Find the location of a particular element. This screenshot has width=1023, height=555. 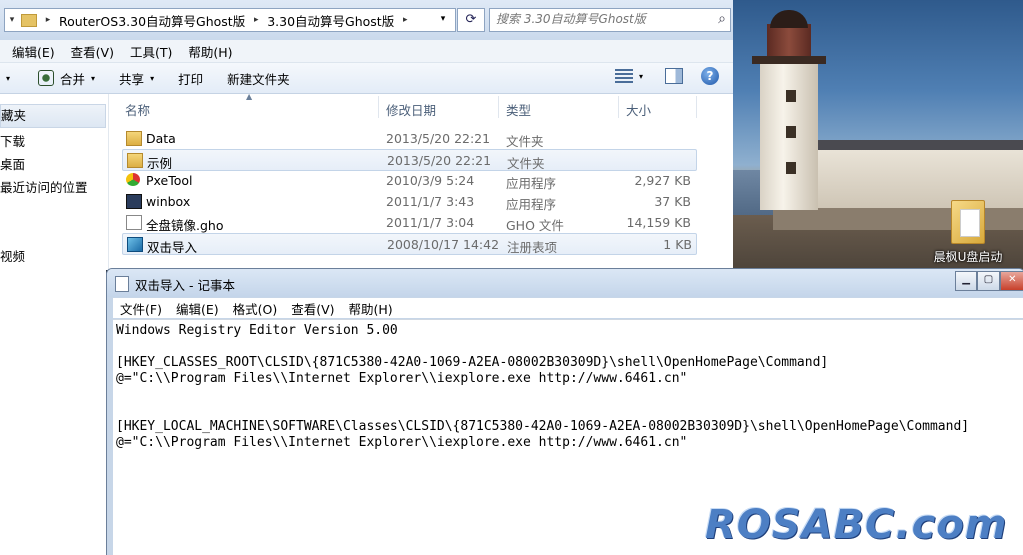

merge-icon is located at coordinates (46, 78).